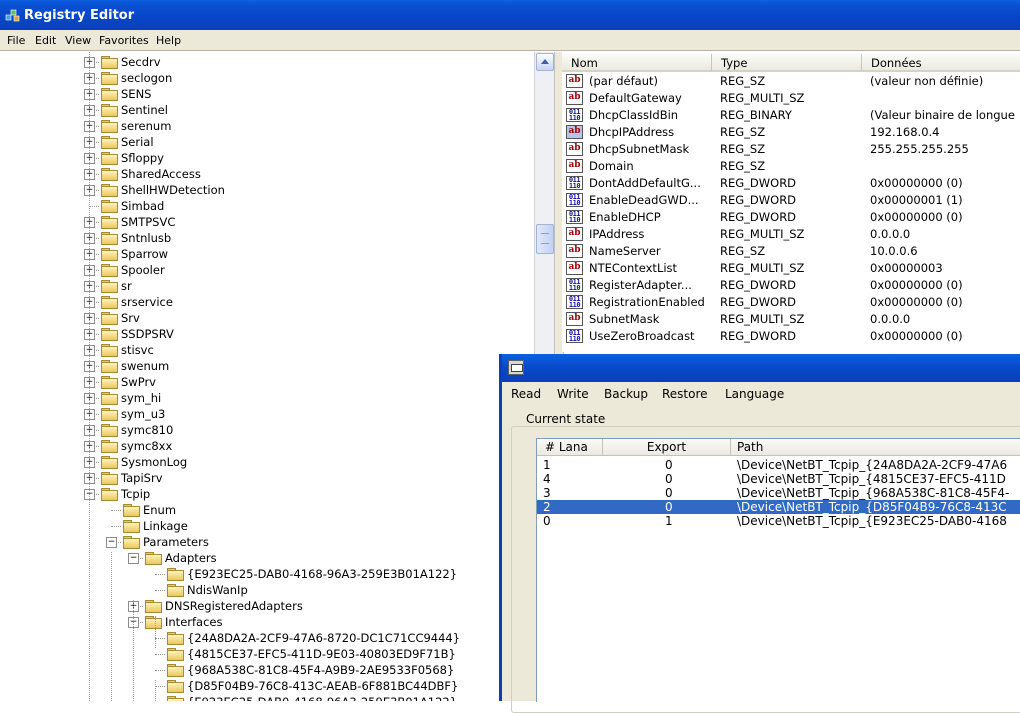 The height and width of the screenshot is (713, 1020). I want to click on column-header-export: Export, so click(667, 447).